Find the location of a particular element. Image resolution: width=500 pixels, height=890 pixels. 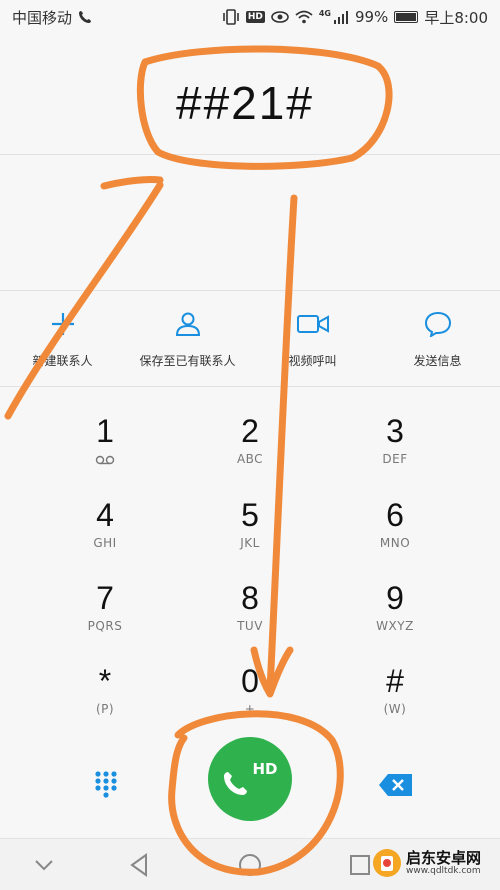

nav-back-button is located at coordinates (140, 865).